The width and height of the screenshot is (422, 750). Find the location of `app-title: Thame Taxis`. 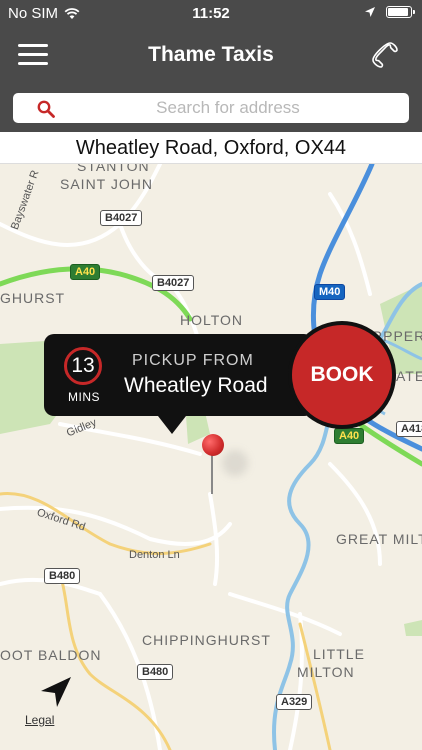

app-title: Thame Taxis is located at coordinates (211, 54).